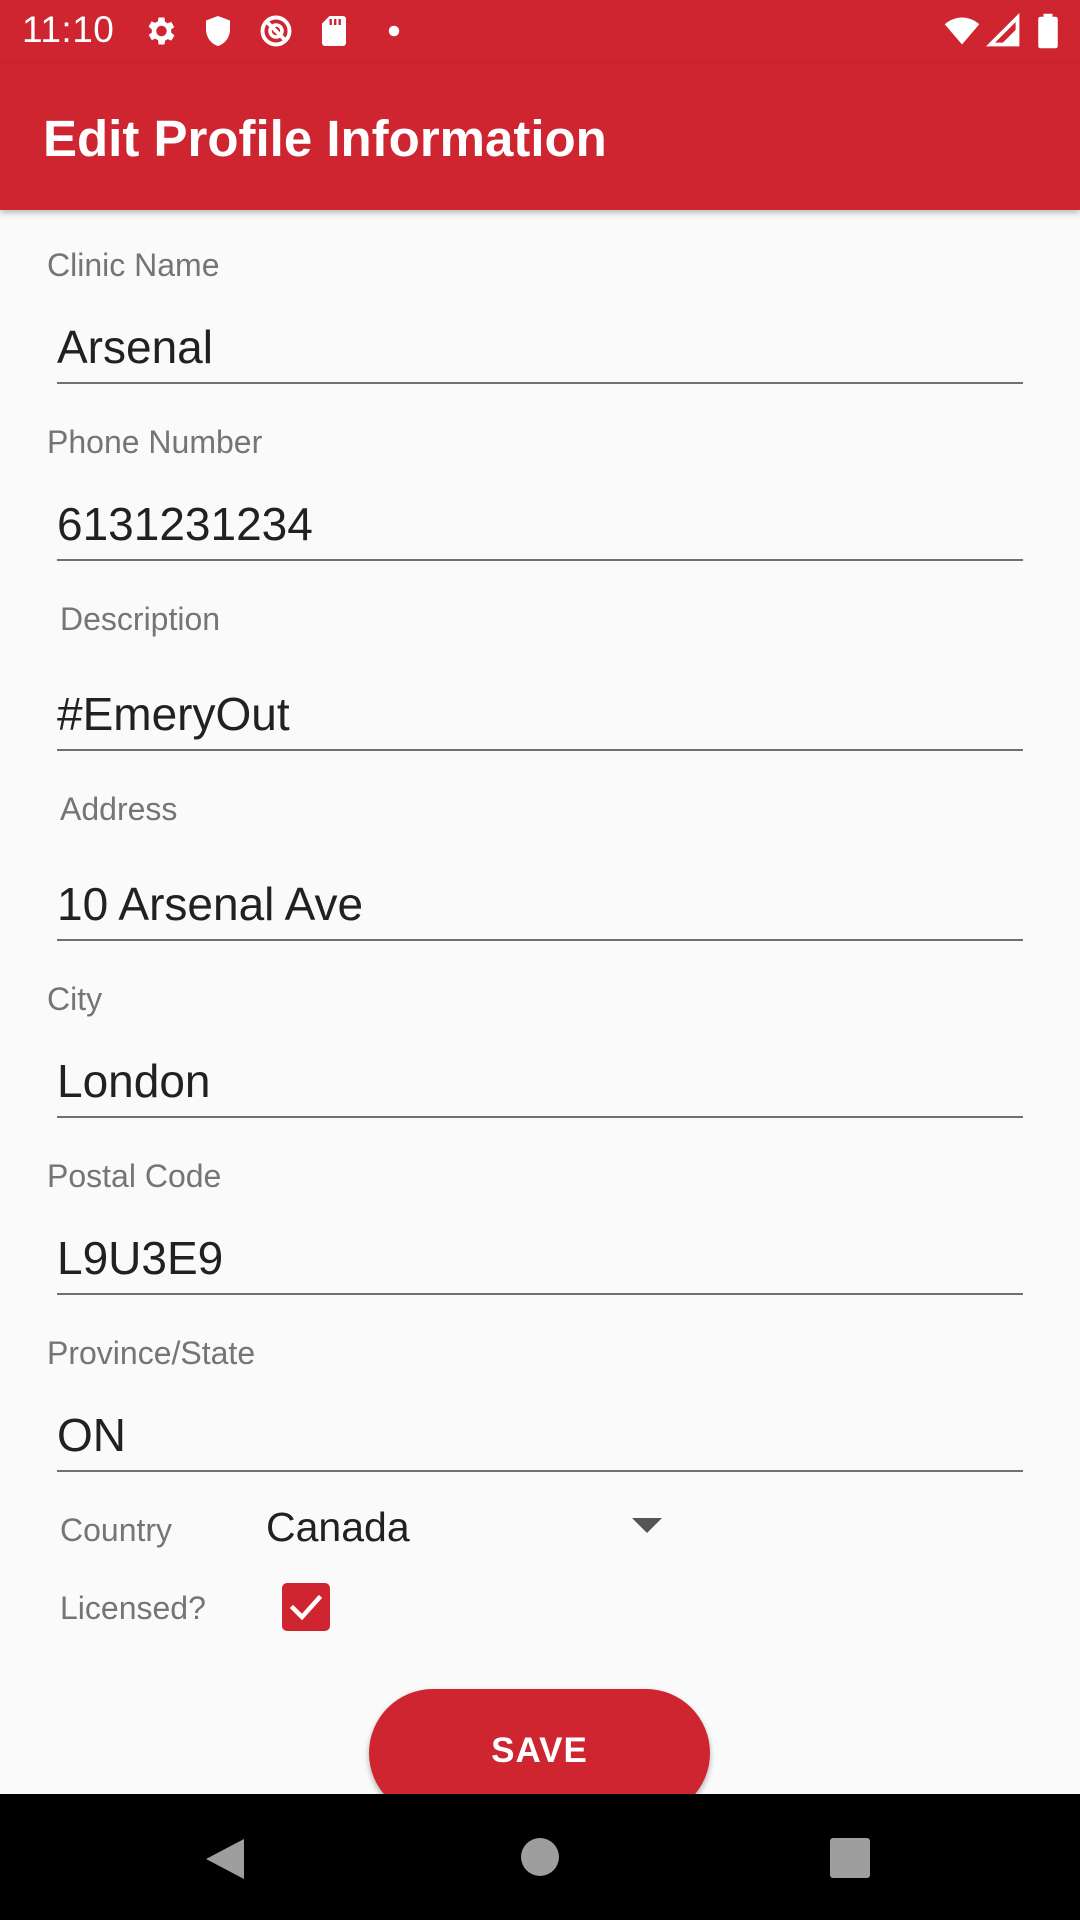 The image size is (1080, 1920). What do you see at coordinates (540, 940) in the screenshot?
I see `address-underline` at bounding box center [540, 940].